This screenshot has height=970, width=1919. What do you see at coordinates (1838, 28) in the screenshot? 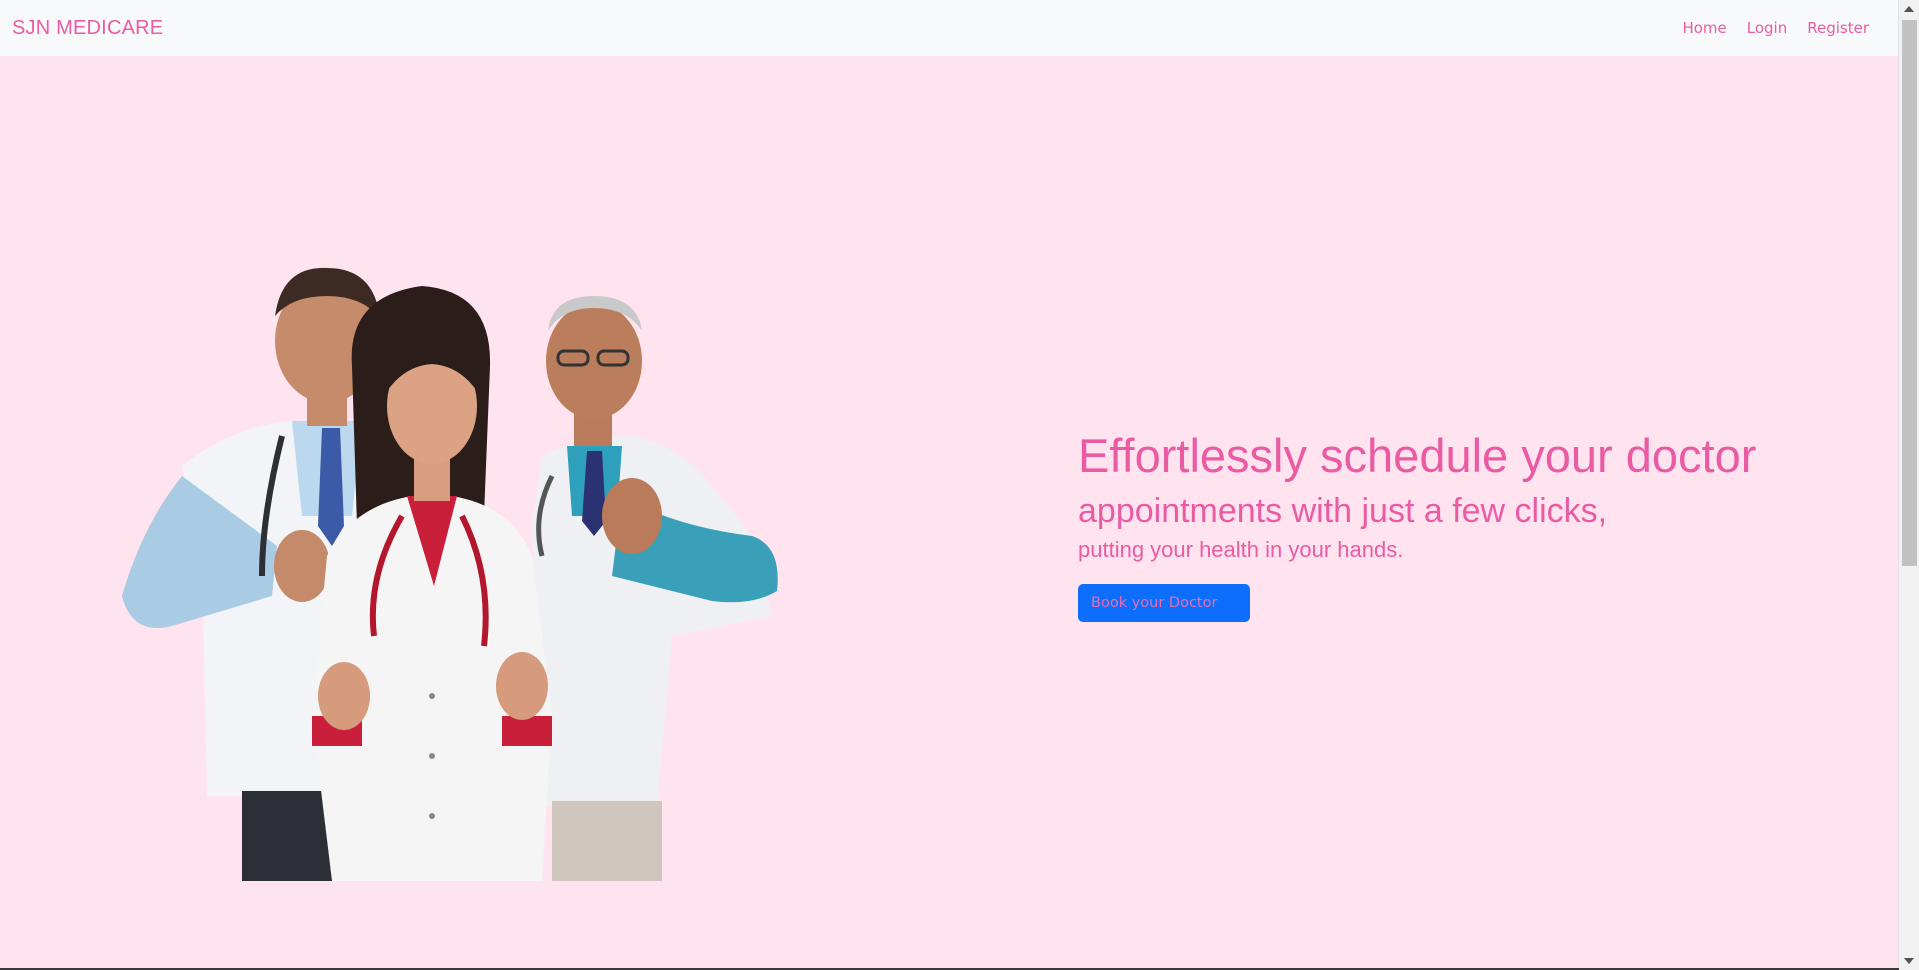
I see `nav-link-register: Register` at bounding box center [1838, 28].